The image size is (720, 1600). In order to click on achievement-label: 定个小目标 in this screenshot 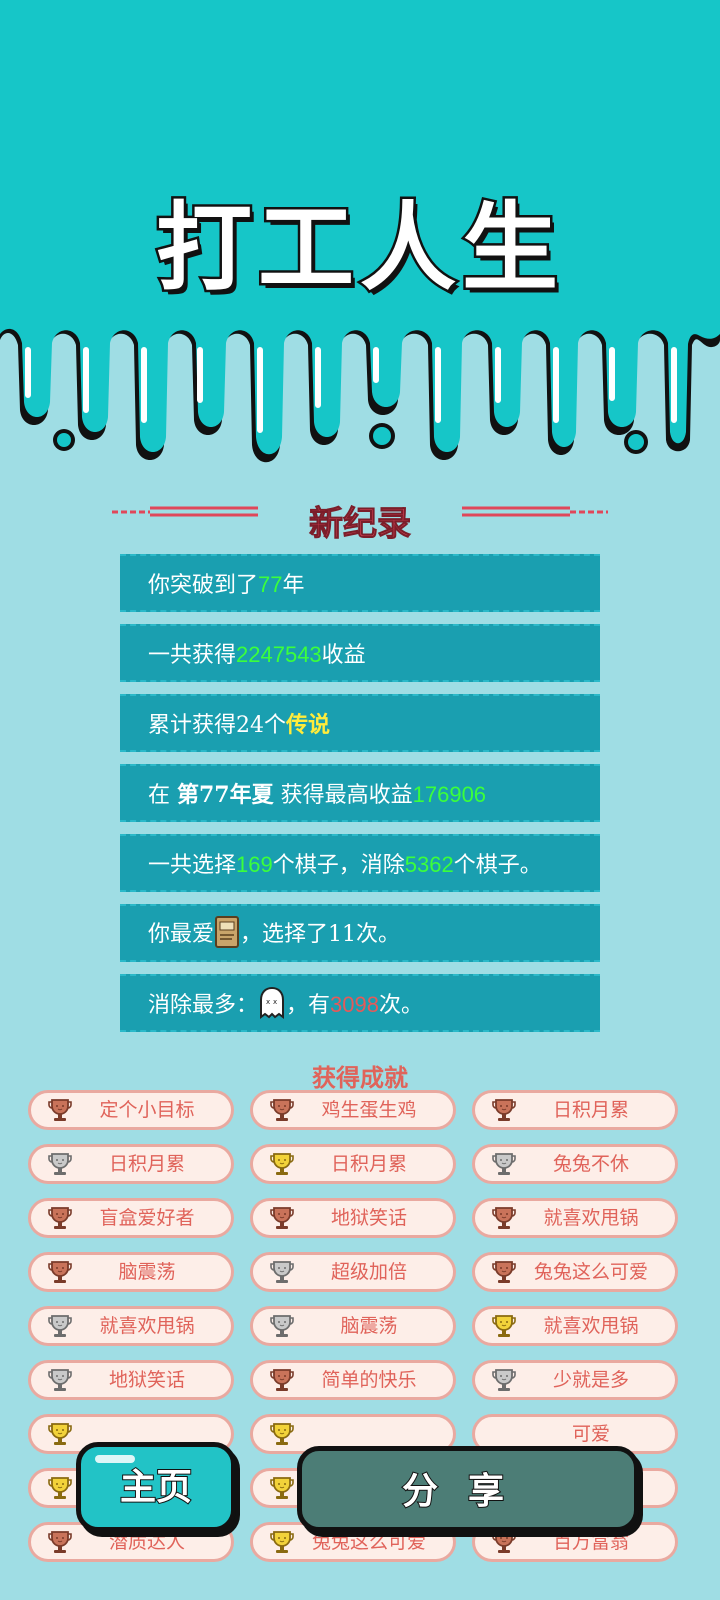, I will do `click(147, 1110)`.